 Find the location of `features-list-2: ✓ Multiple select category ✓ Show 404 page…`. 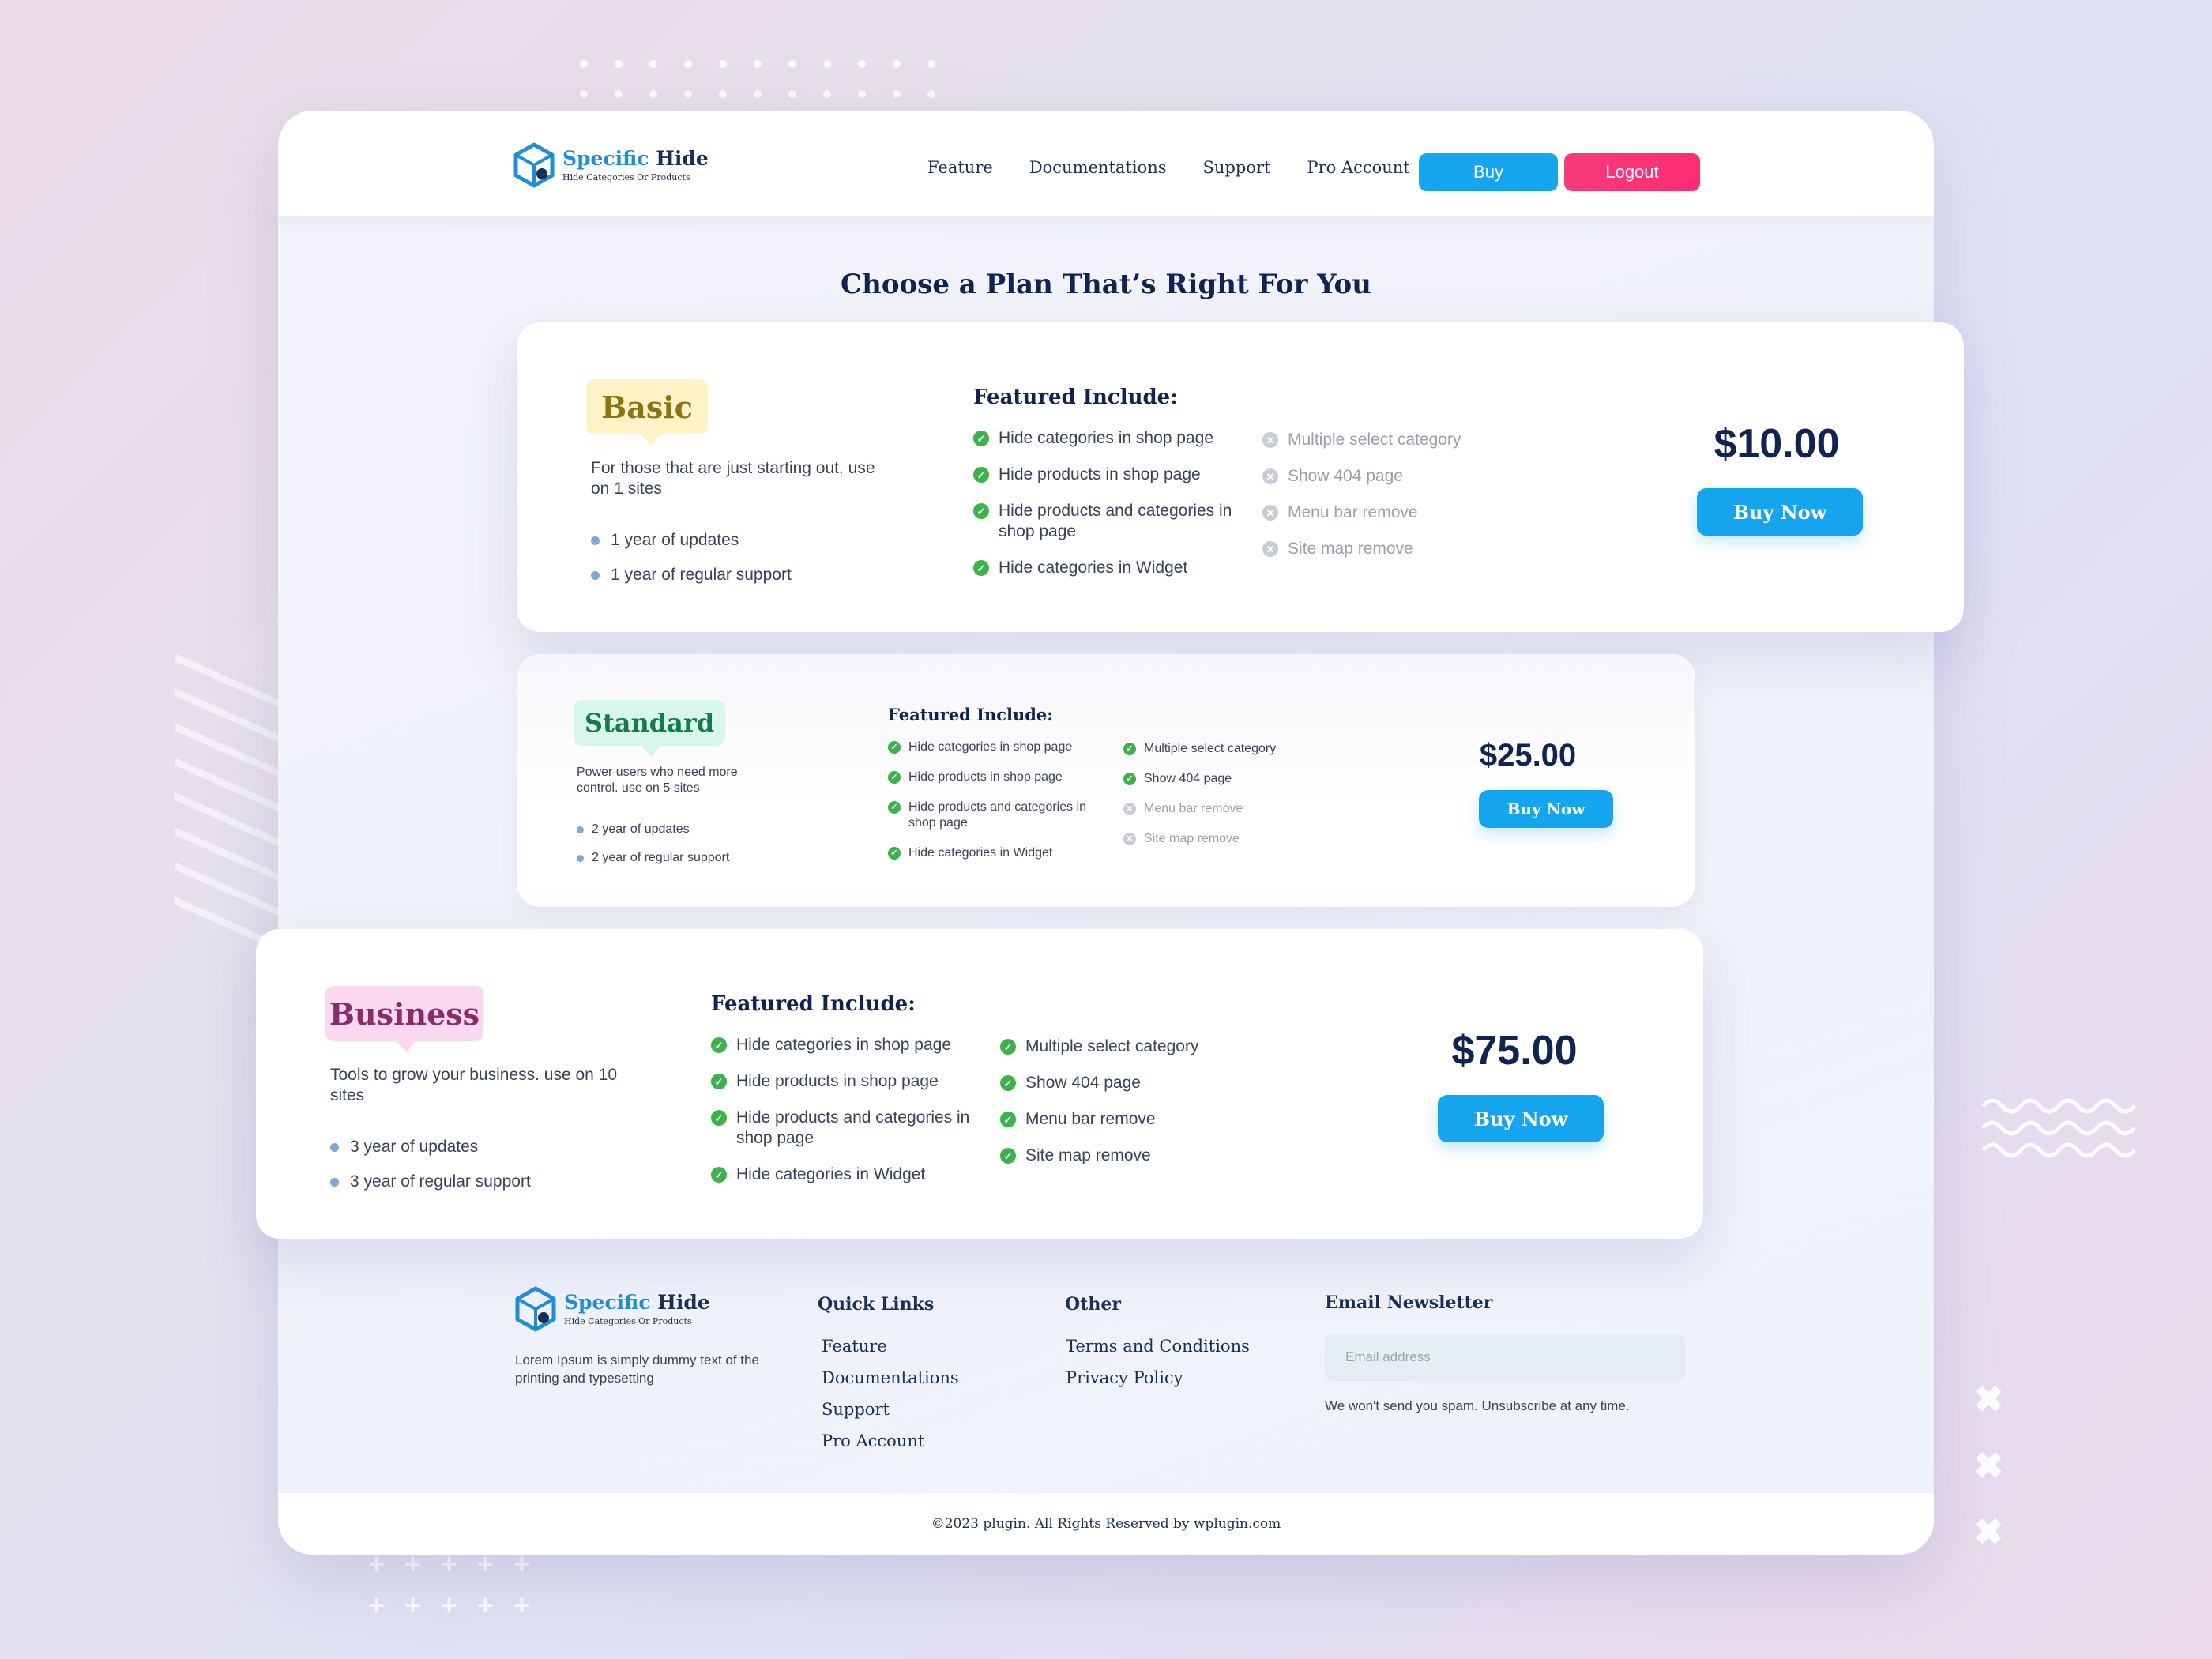

features-list-2: ✓ Multiple select category ✓ Show 404 page… is located at coordinates (1119, 1109).